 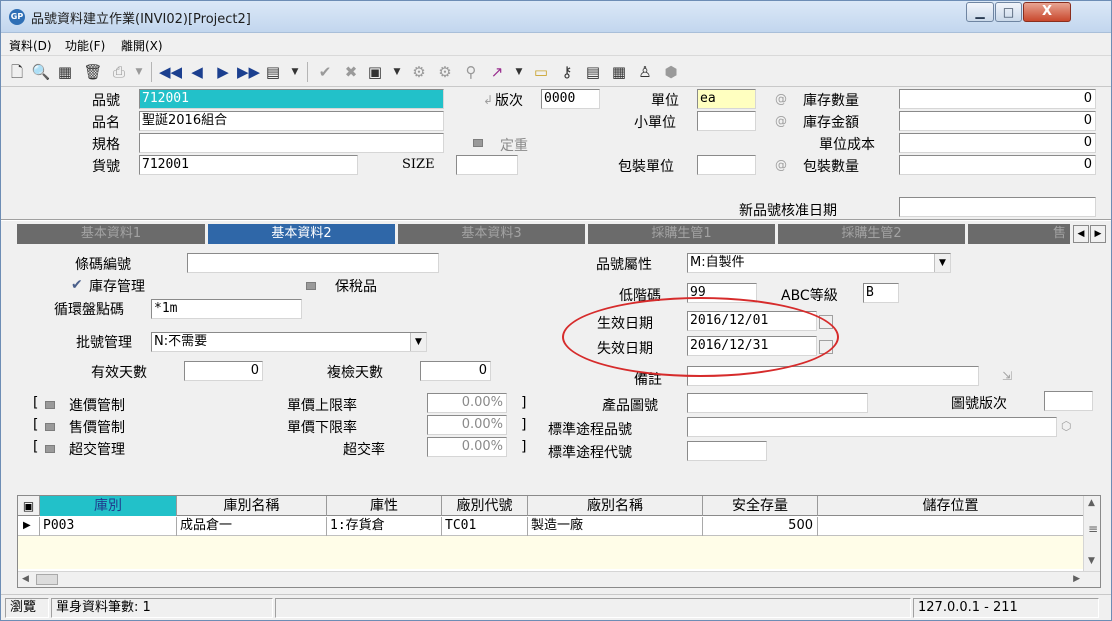 What do you see at coordinates (497, 72) in the screenshot?
I see `magic-wand-icon: ↗` at bounding box center [497, 72].